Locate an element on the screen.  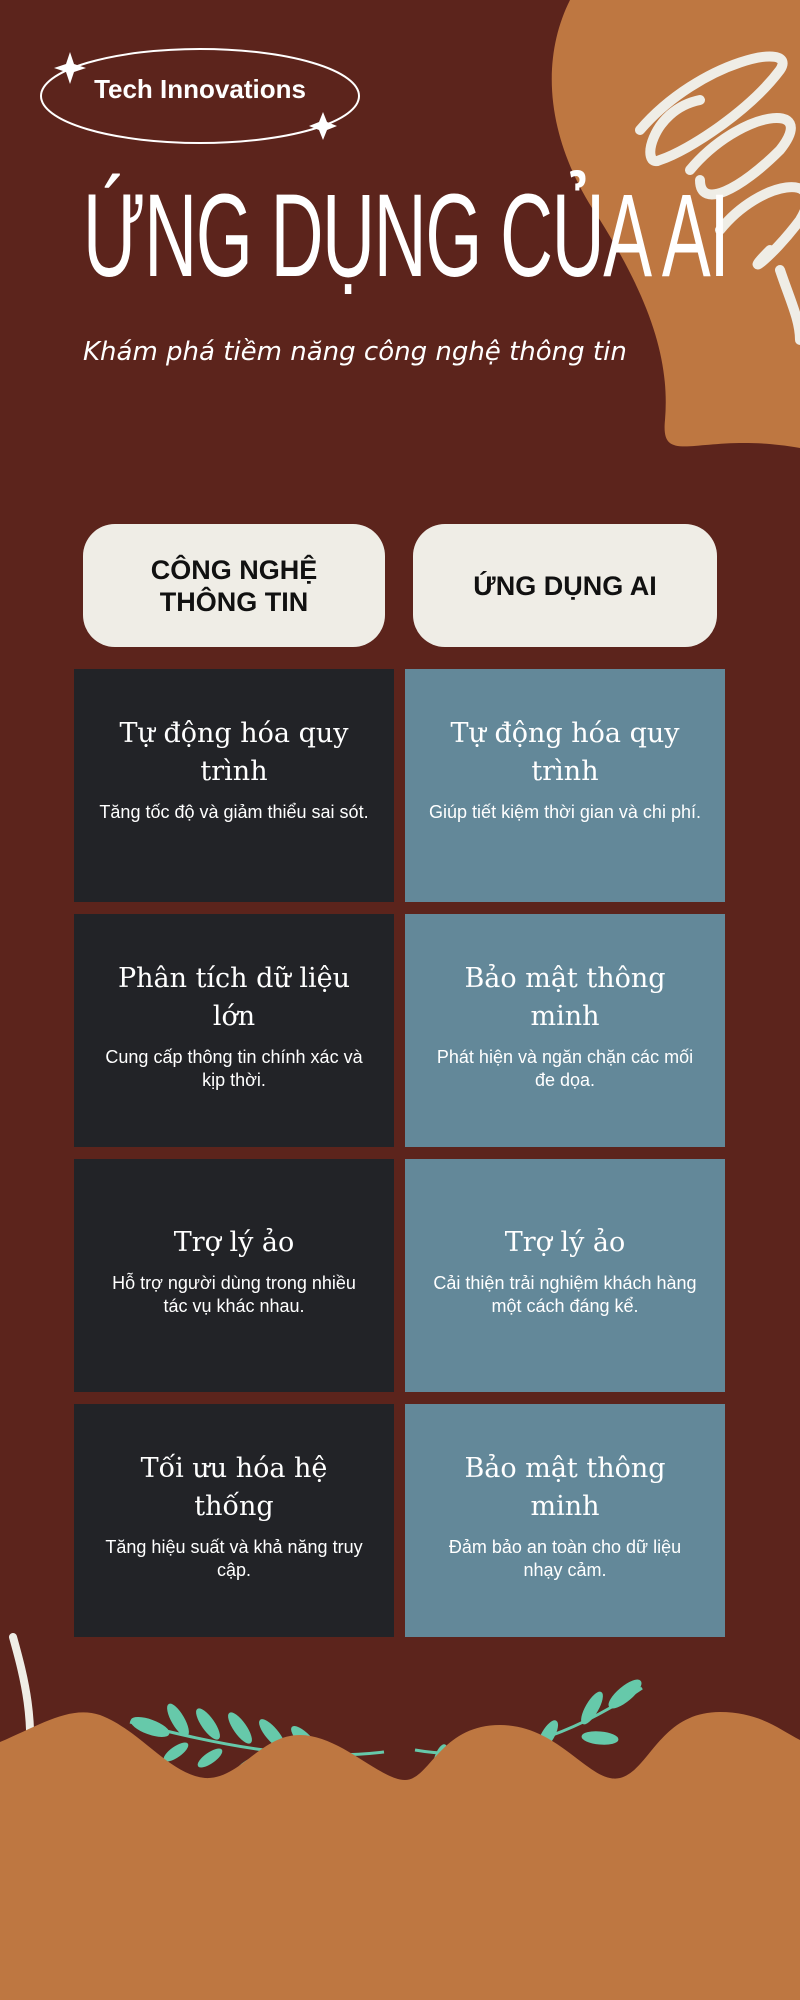
card-text: Đảm bảo an toàn cho dữ liệu nhạy cảm. is located at coordinates (565, 1558).